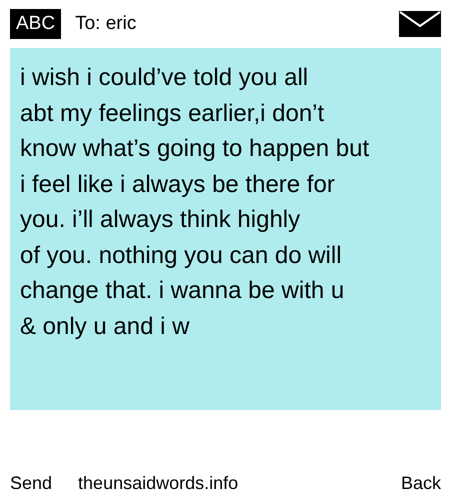 The width and height of the screenshot is (450, 500). What do you see at coordinates (105, 24) in the screenshot?
I see `recipient-label: To: eric` at bounding box center [105, 24].